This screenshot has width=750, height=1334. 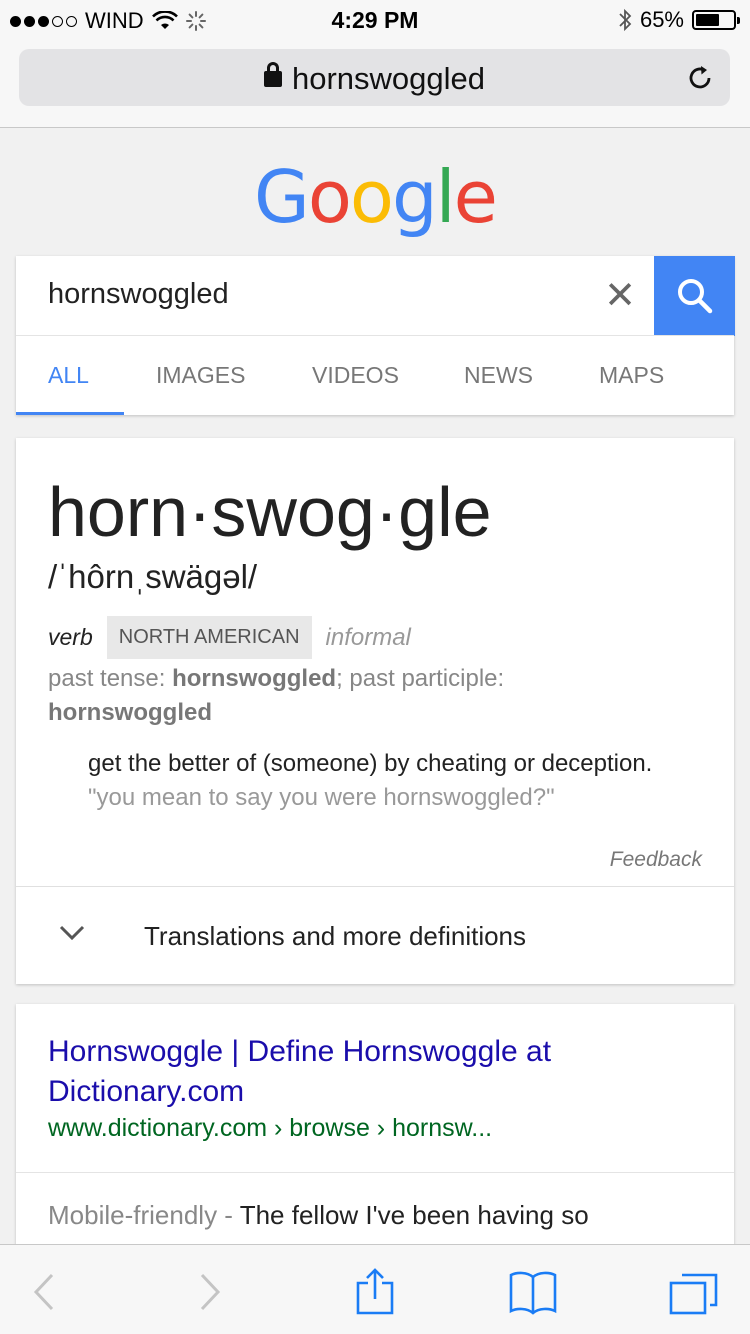 I want to click on past-tense: hornswoggled, so click(x=254, y=678).